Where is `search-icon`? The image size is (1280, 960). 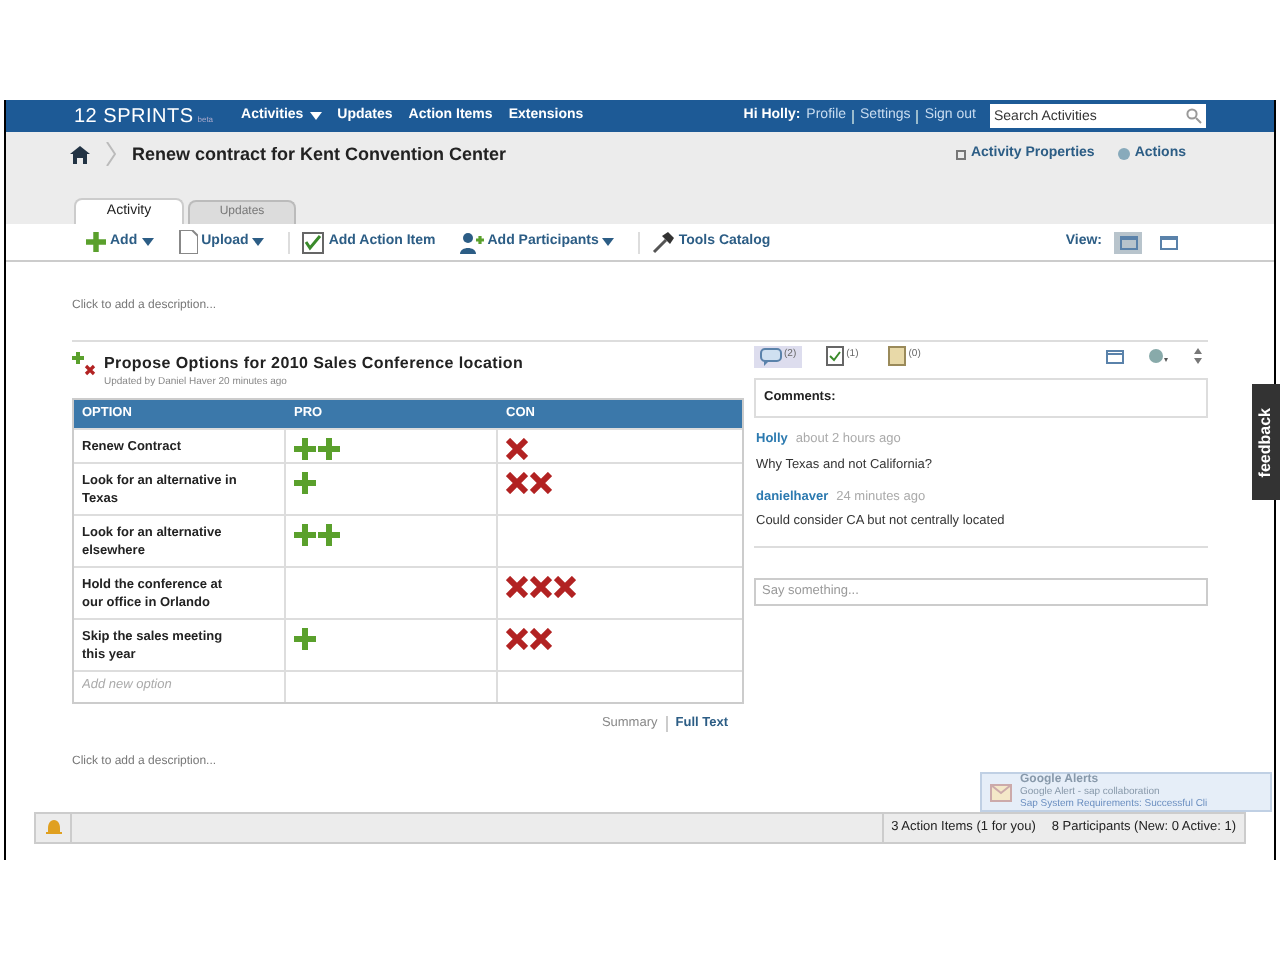 search-icon is located at coordinates (1194, 116).